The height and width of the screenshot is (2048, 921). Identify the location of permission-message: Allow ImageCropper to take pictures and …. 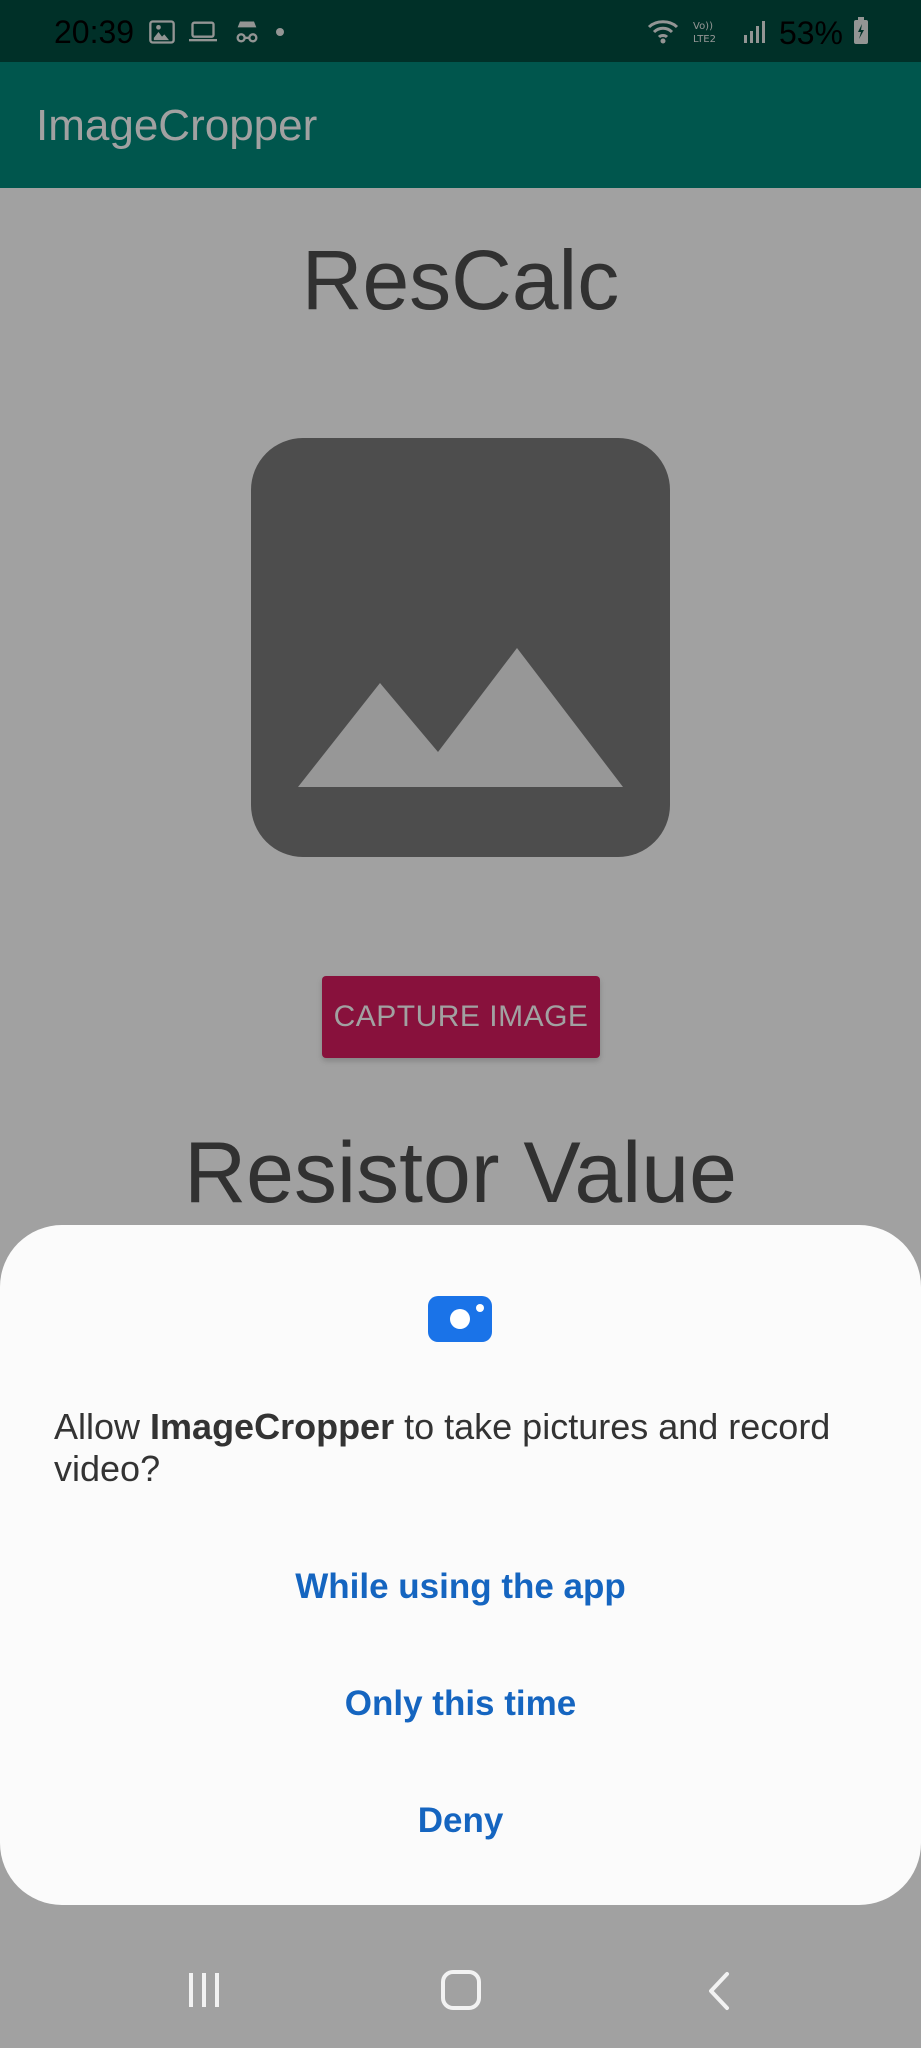
(454, 1448).